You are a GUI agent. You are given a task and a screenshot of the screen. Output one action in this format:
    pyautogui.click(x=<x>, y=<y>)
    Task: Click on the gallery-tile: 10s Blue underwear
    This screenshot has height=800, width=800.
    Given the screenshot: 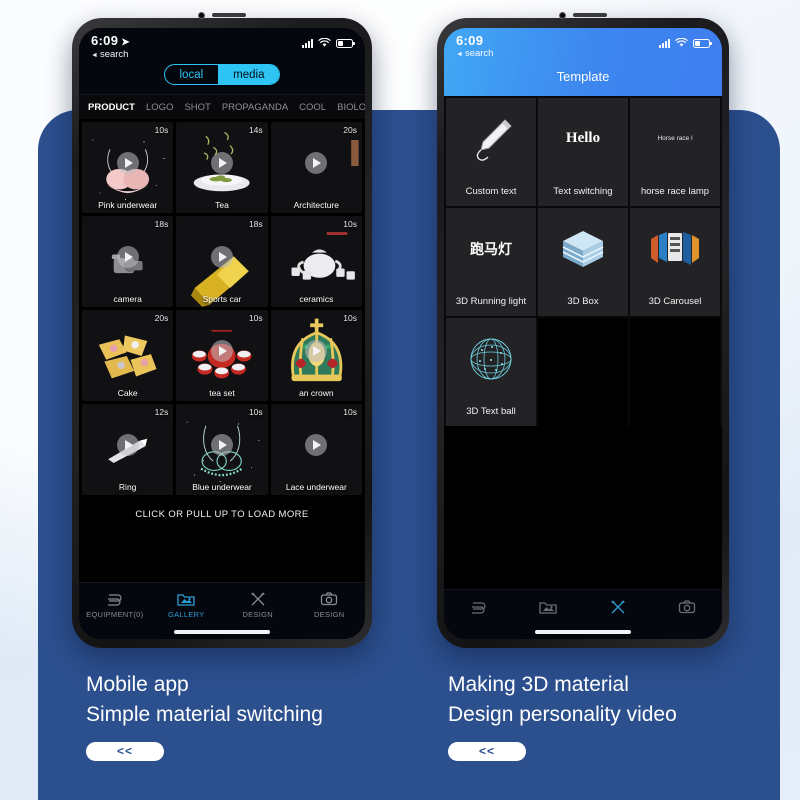 What is the action you would take?
    pyautogui.click(x=222, y=450)
    